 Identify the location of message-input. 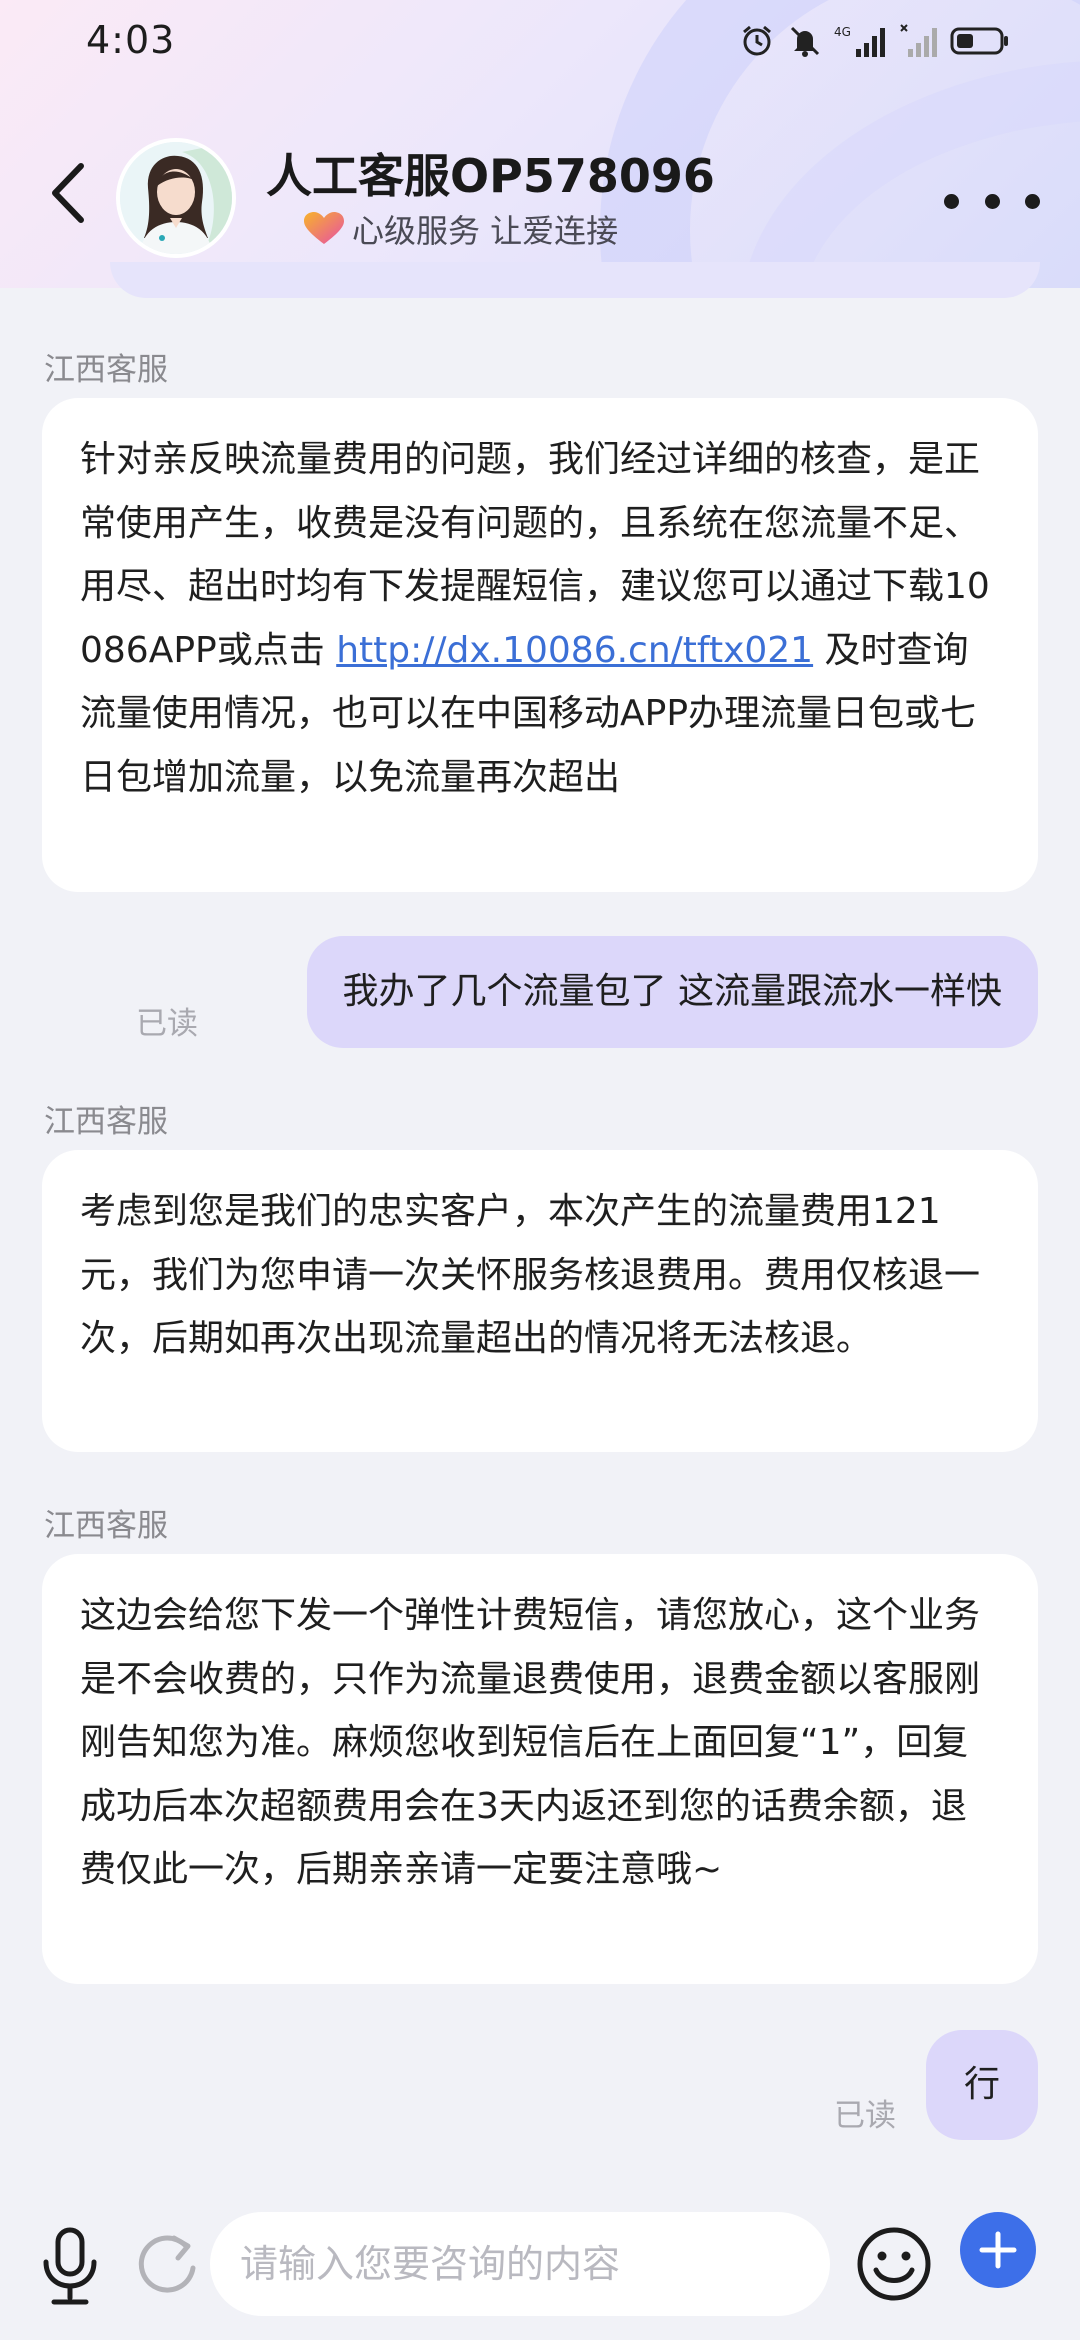
(520, 2264).